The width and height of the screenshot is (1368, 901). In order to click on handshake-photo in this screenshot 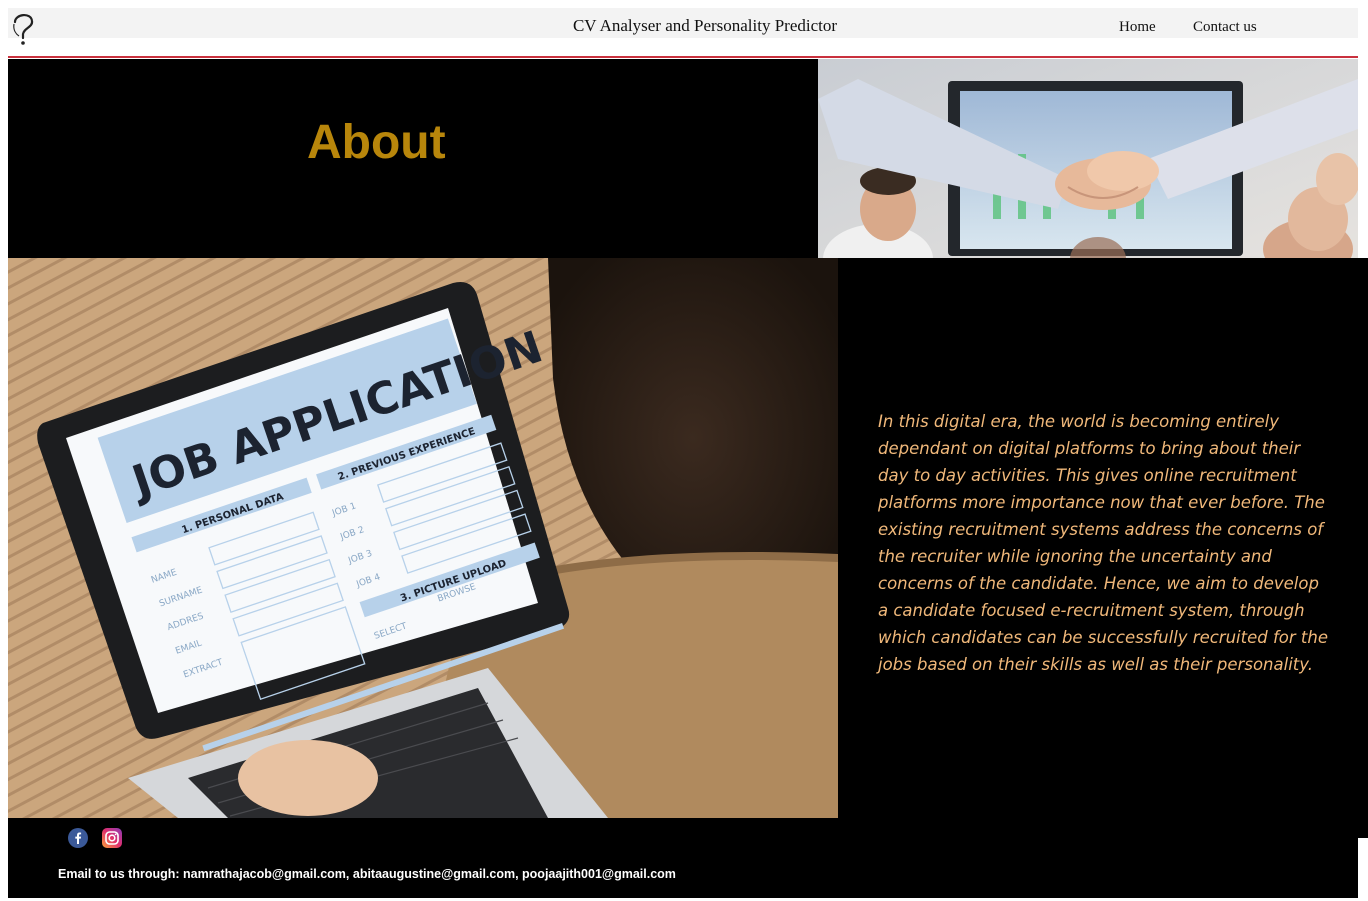, I will do `click(1088, 160)`.